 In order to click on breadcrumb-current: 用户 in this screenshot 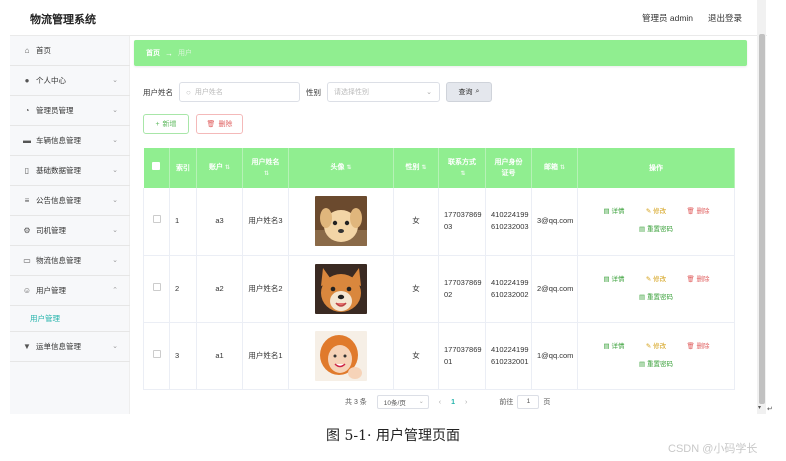, I will do `click(185, 53)`.